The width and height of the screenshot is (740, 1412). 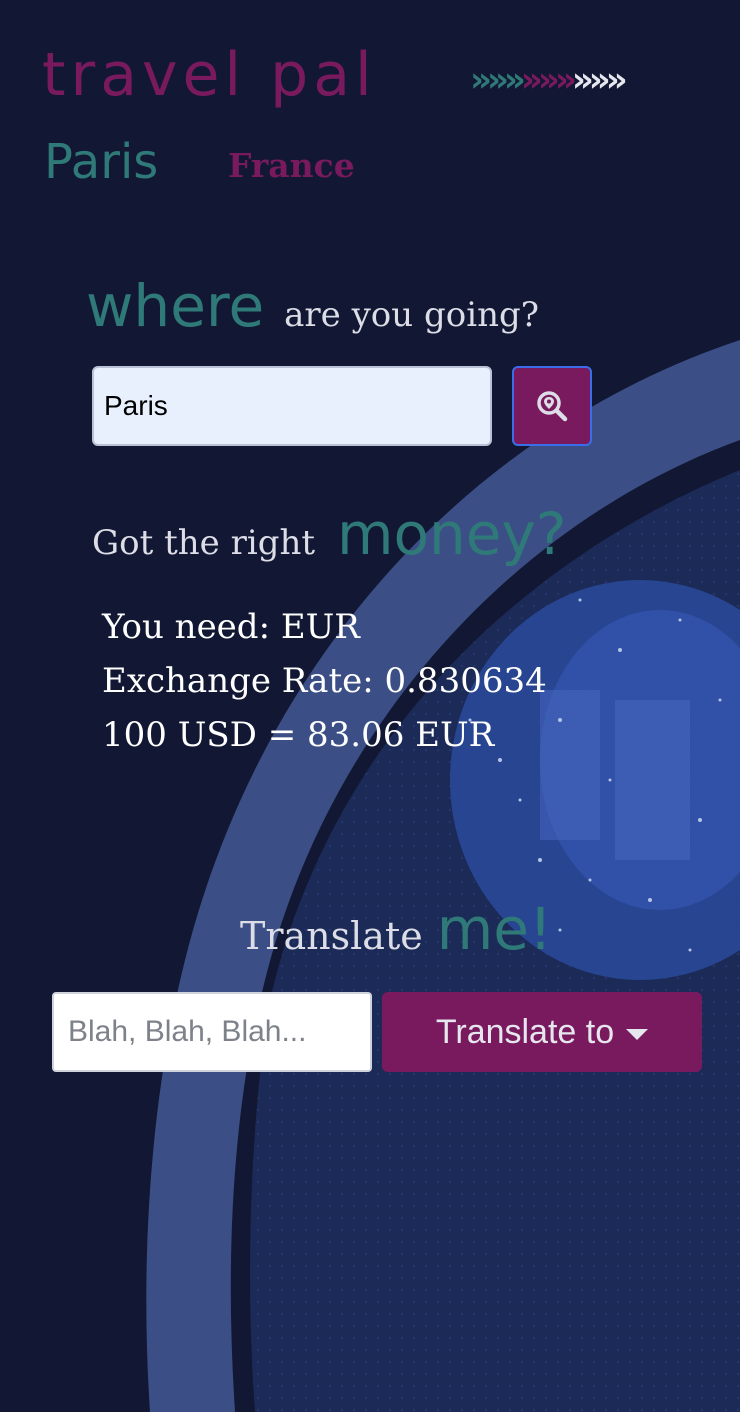 I want to click on translate-input, so click(x=212, y=1032).